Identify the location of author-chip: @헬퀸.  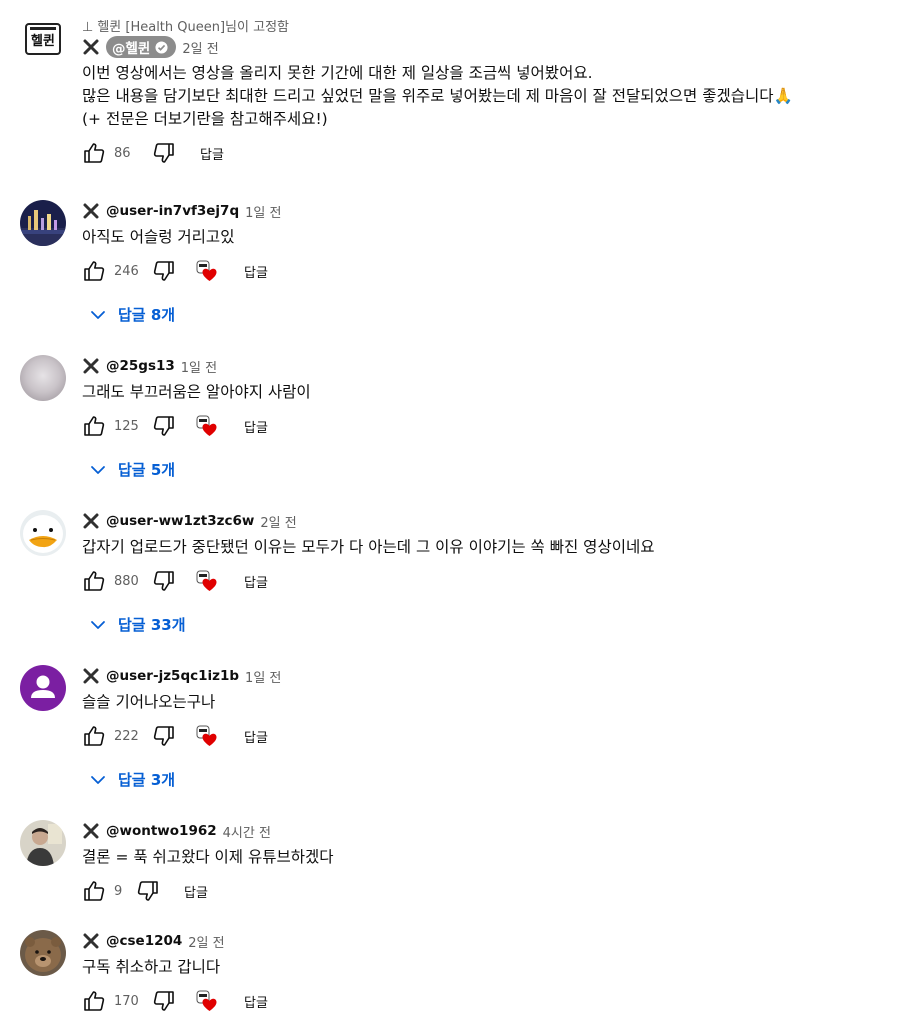
(141, 47).